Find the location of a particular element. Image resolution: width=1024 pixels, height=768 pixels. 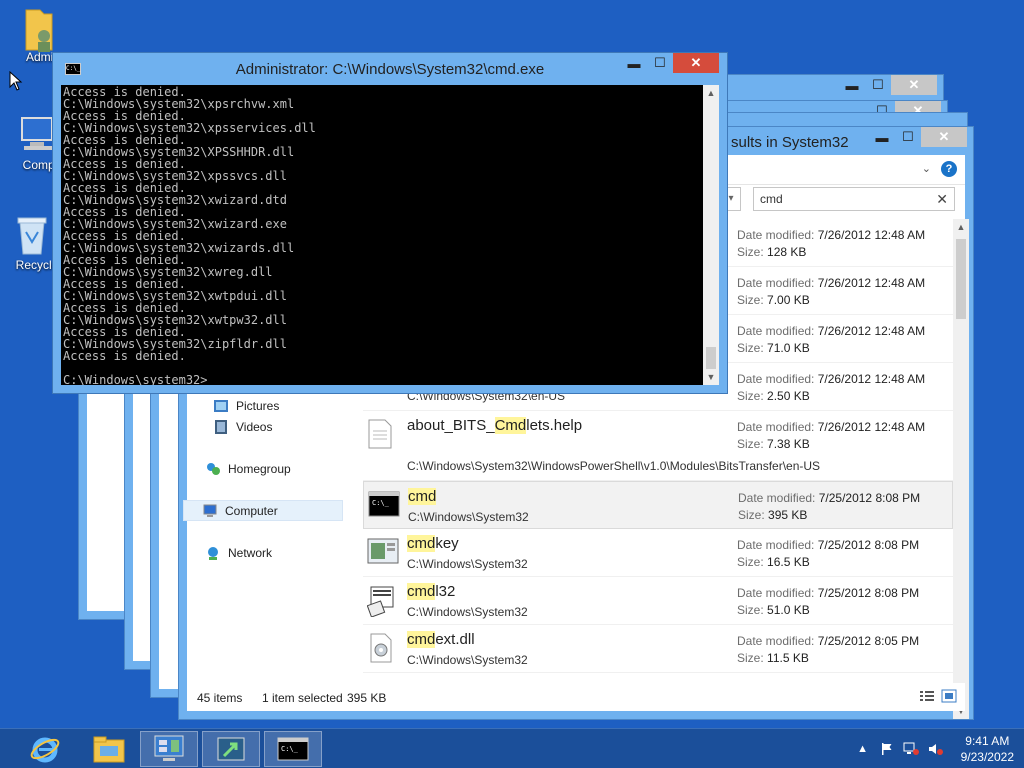

pictures-icon is located at coordinates (221, 406).